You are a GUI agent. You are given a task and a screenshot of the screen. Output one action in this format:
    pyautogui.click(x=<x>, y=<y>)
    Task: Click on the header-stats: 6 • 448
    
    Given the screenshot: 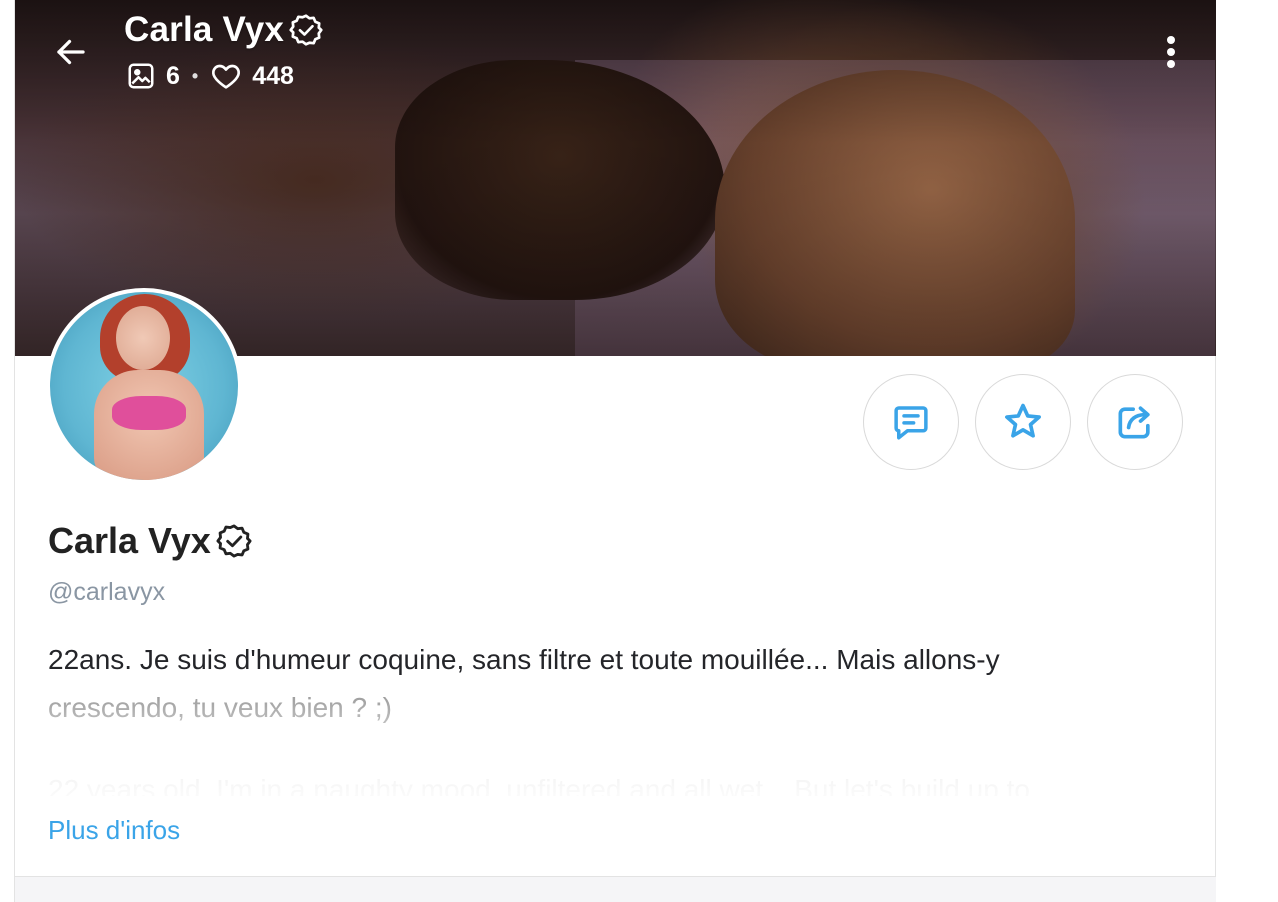 What is the action you would take?
    pyautogui.click(x=210, y=76)
    